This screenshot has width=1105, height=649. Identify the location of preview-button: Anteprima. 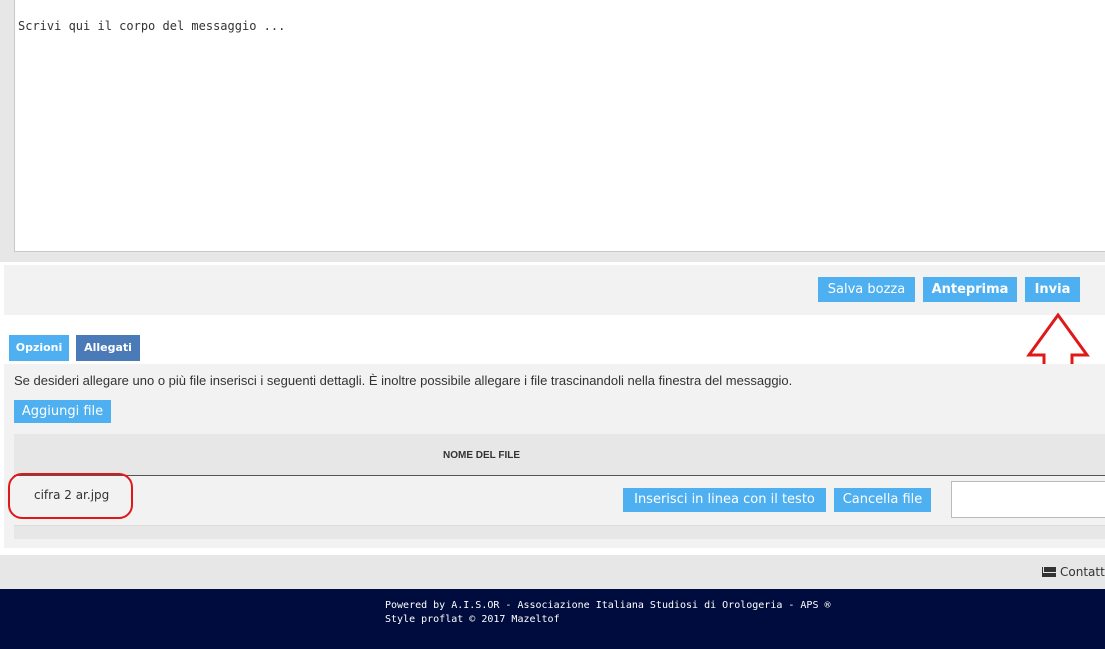
(970, 289).